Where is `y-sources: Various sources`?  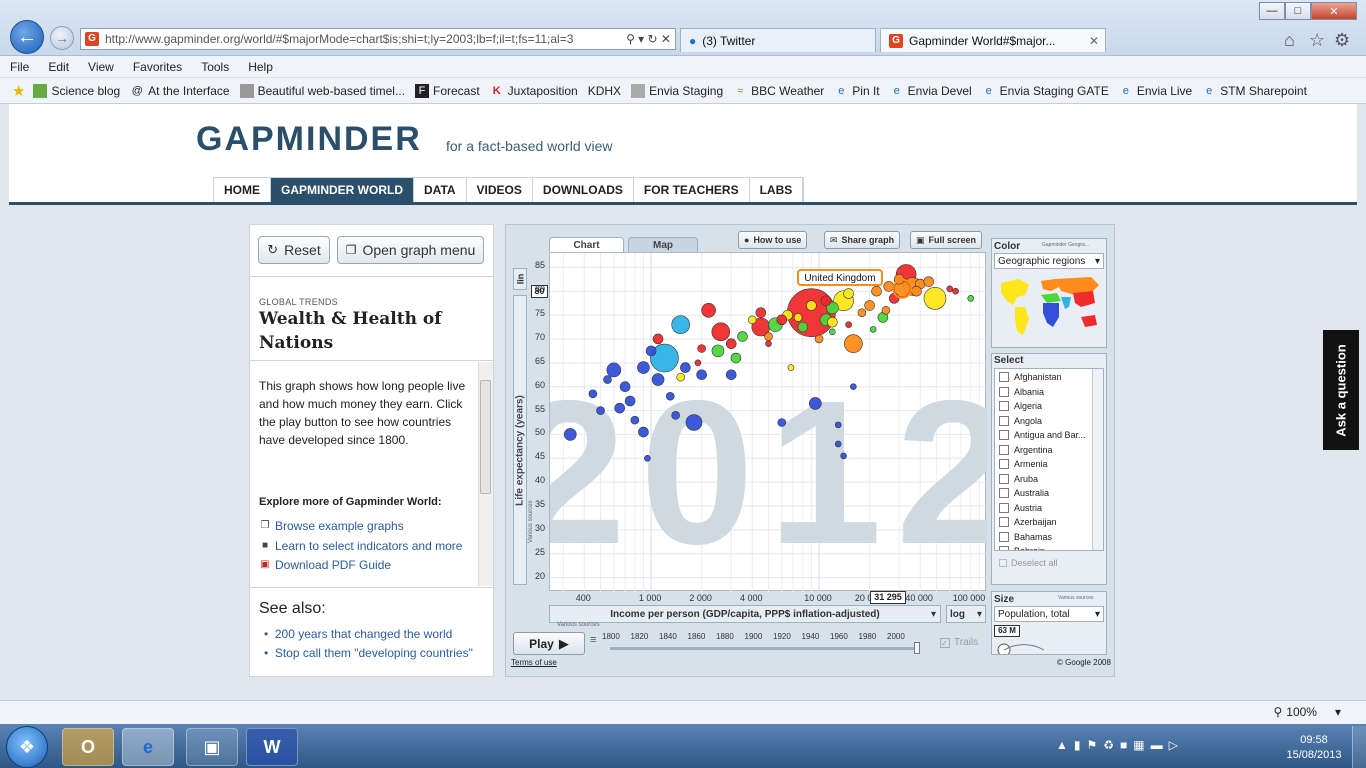
y-sources: Various sources is located at coordinates (531, 521).